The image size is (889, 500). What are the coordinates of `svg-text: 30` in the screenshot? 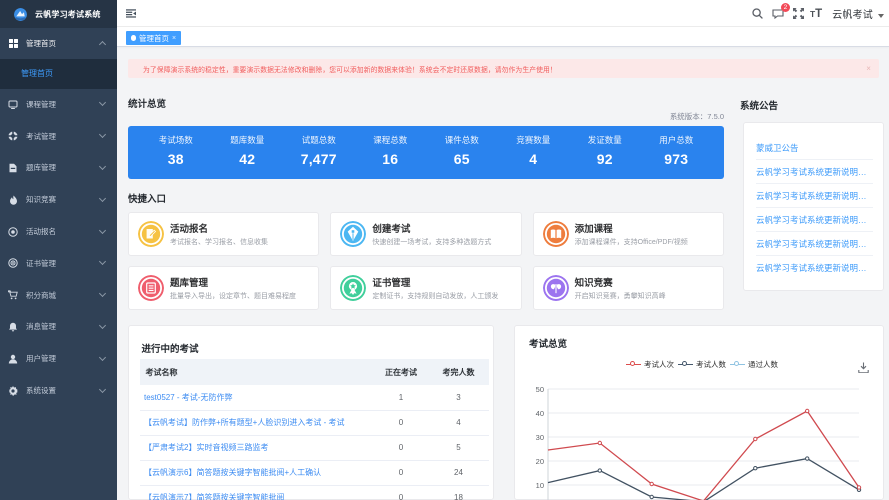 It's located at (540, 437).